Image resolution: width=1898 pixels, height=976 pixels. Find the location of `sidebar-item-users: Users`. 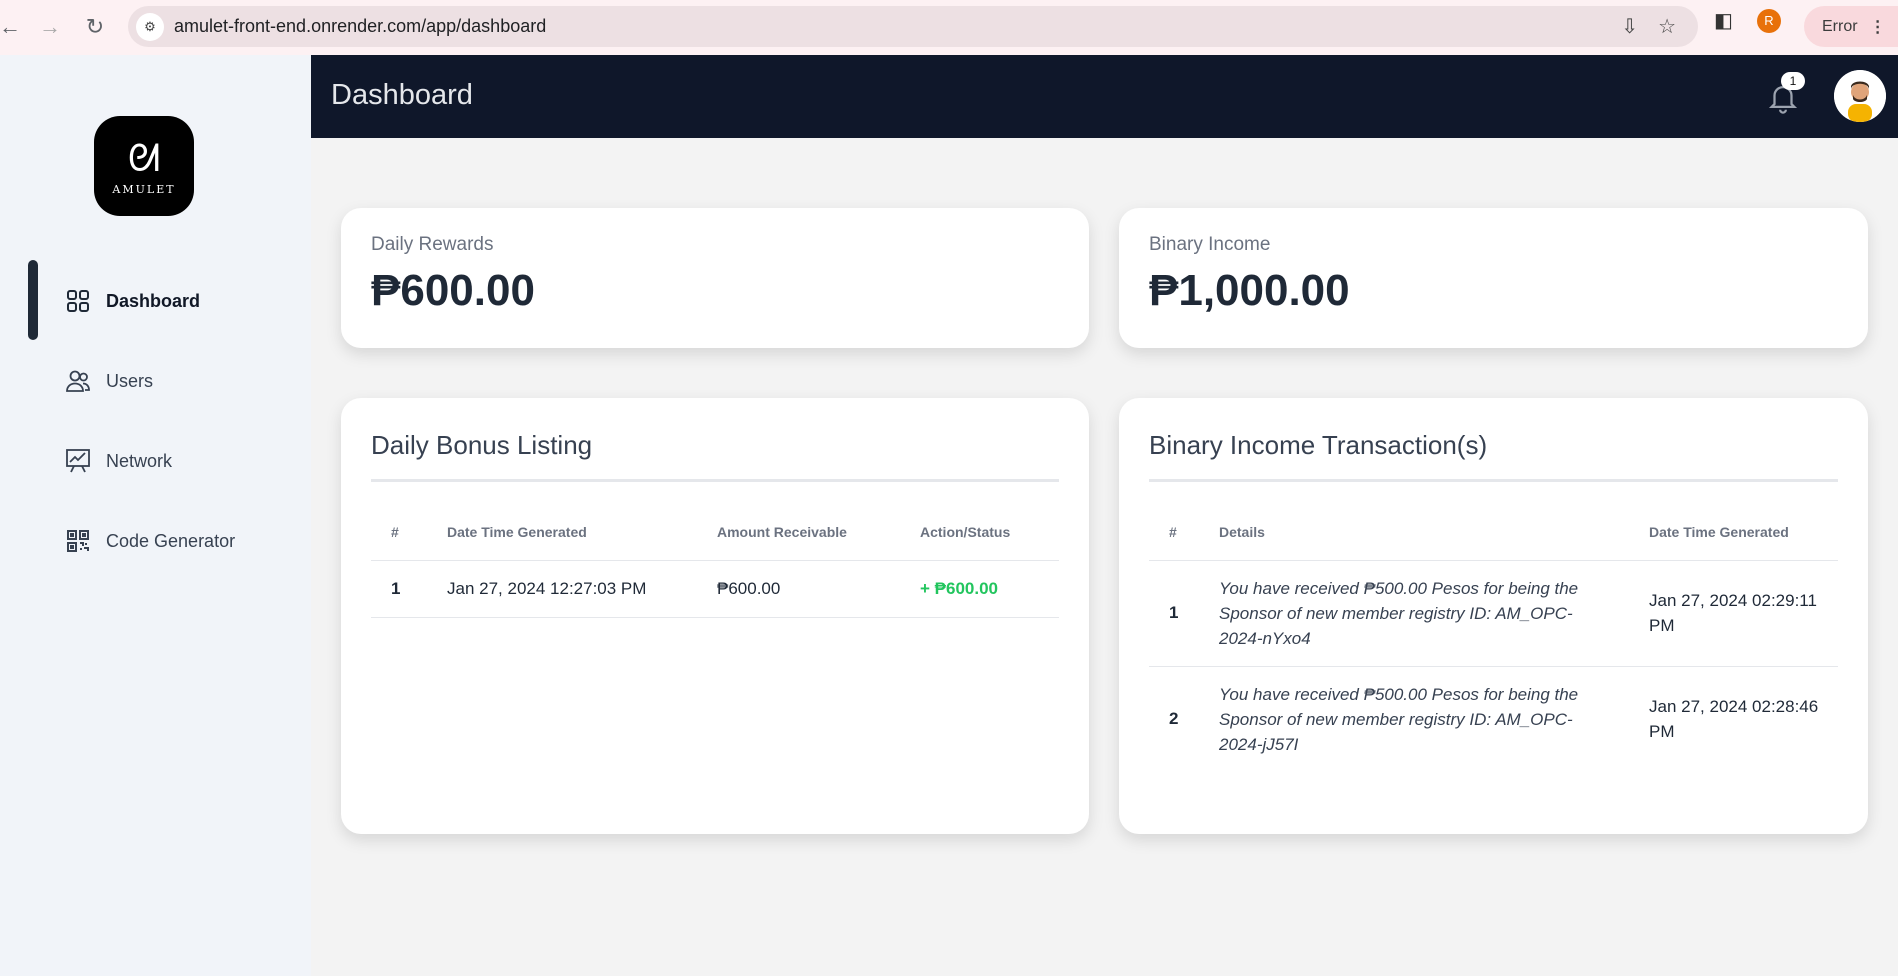

sidebar-item-users: Users is located at coordinates (108, 381).